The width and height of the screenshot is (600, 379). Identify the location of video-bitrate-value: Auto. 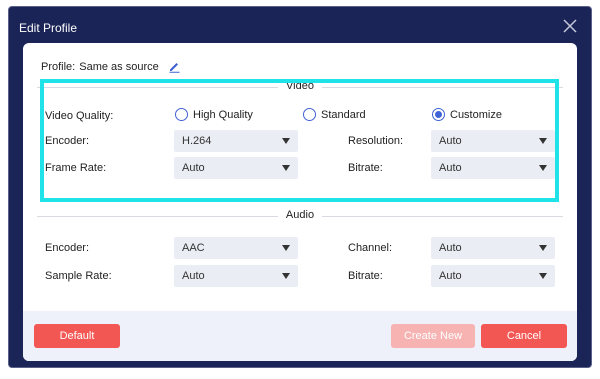
(450, 168).